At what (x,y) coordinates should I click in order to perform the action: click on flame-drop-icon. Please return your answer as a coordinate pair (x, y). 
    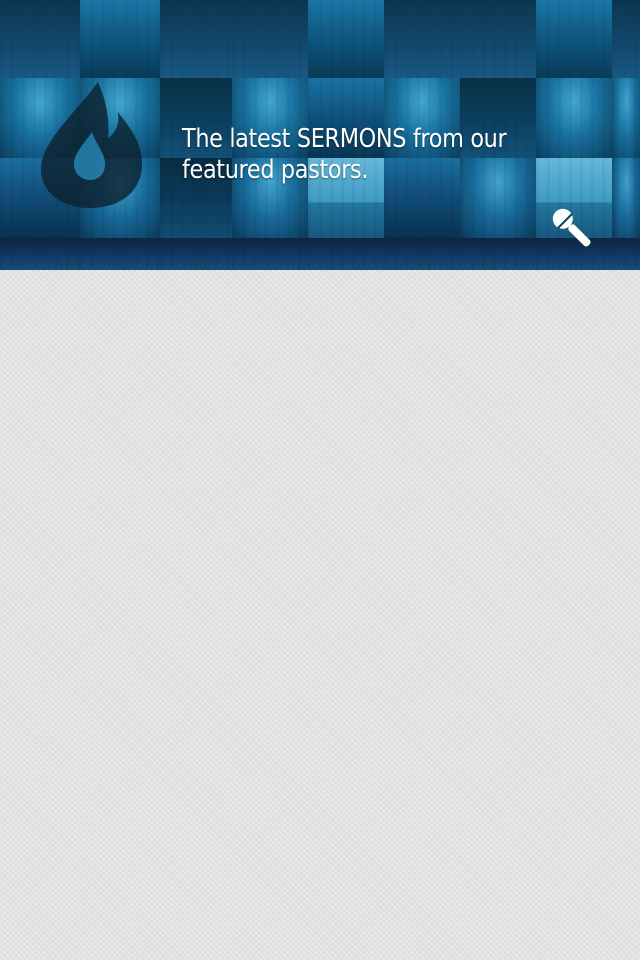
    Looking at the image, I should click on (91, 145).